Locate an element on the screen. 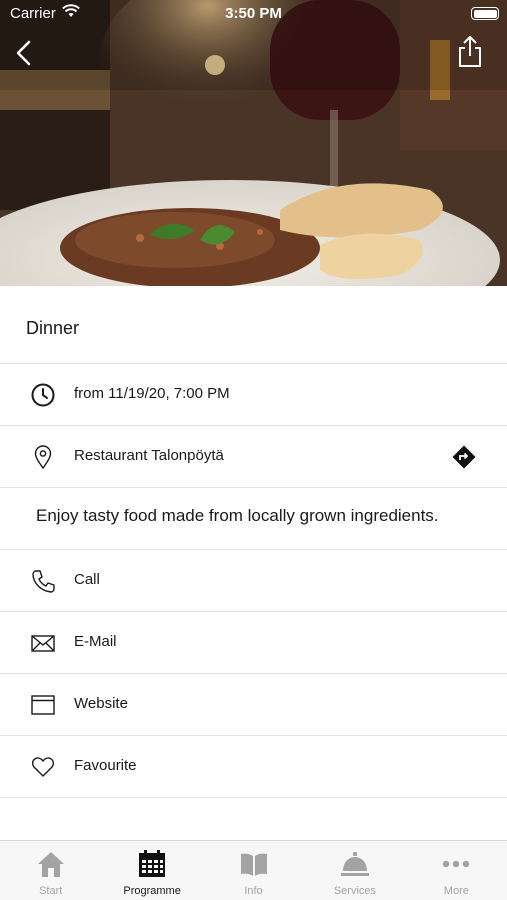 The width and height of the screenshot is (507, 900). status-bar: Carrier 3:50 PM is located at coordinates (253, 14).